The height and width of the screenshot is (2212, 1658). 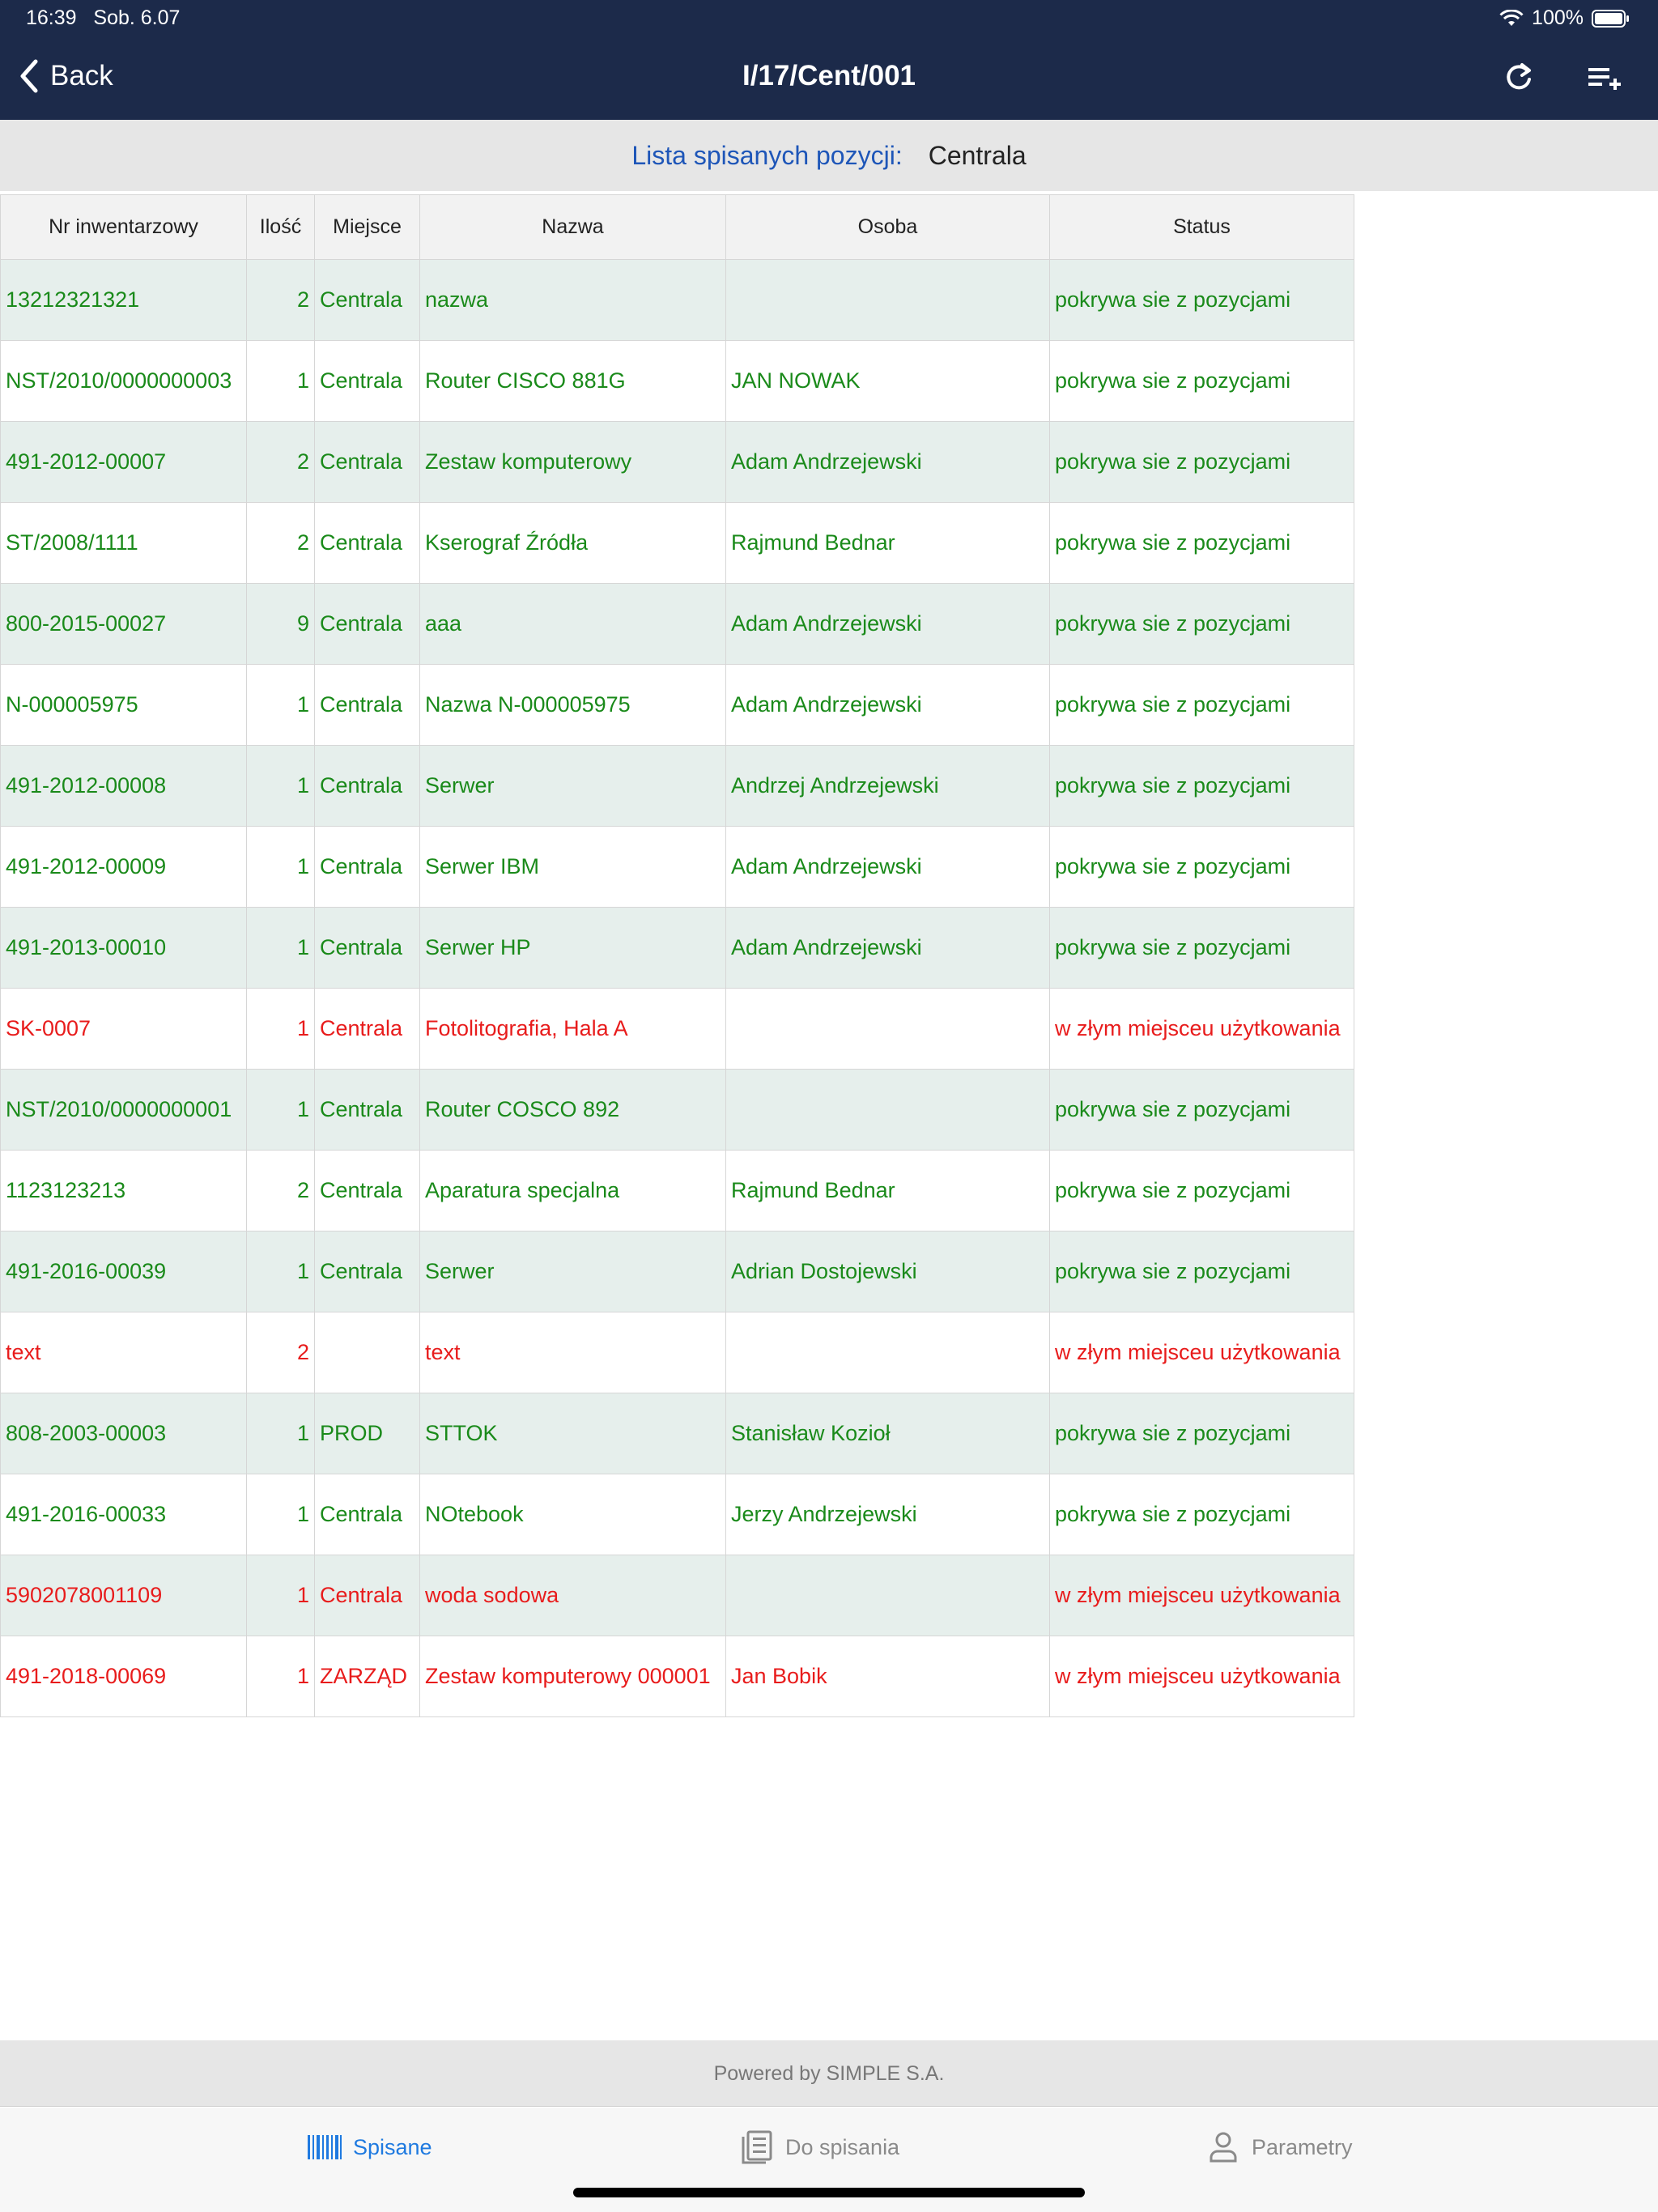 I want to click on cell-osoba: Andrzej Andrzejewski, so click(x=887, y=786).